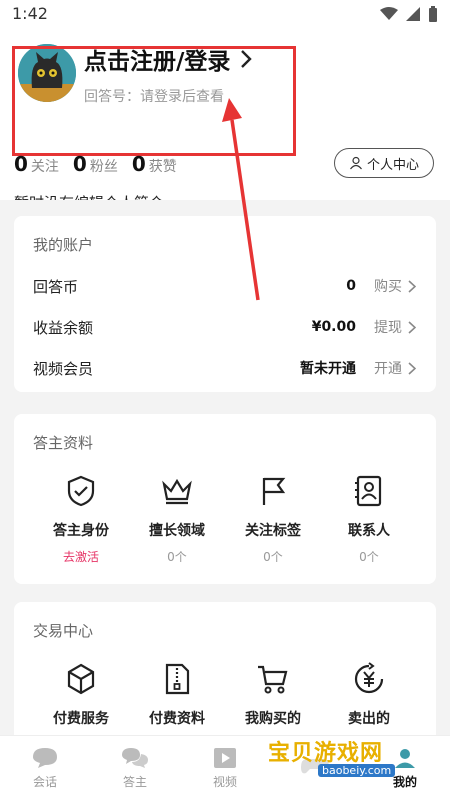 This screenshot has height=800, width=450. I want to click on nav-label: 视频, so click(224, 781).